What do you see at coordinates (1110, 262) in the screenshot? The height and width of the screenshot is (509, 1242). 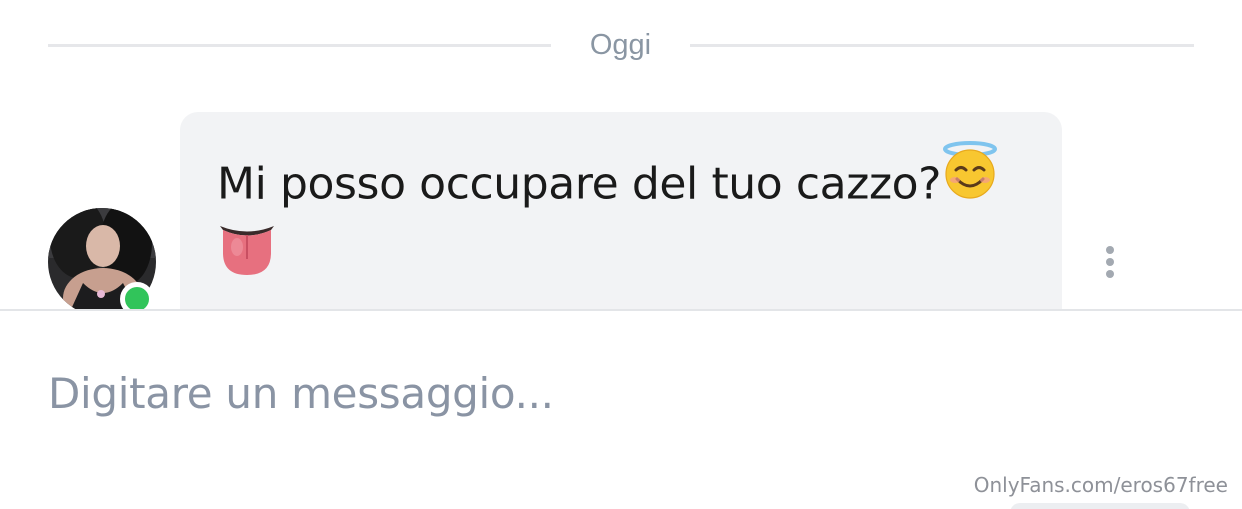 I see `more-options-icon` at bounding box center [1110, 262].